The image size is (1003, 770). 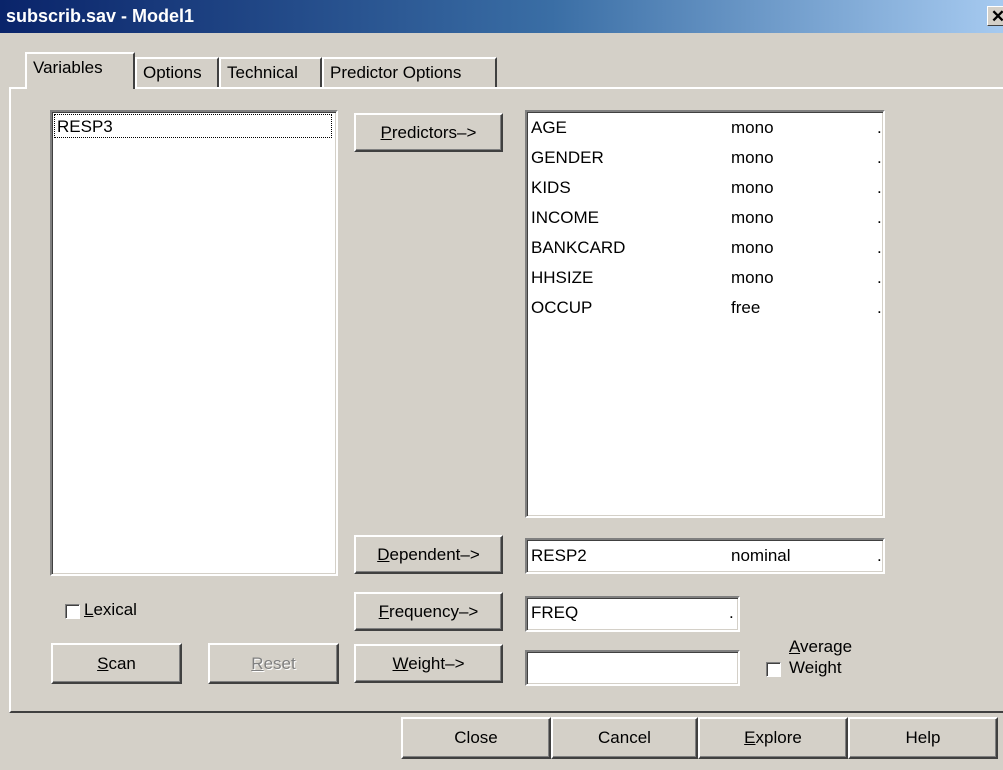 I want to click on list-item: RESP3, so click(x=193, y=126).